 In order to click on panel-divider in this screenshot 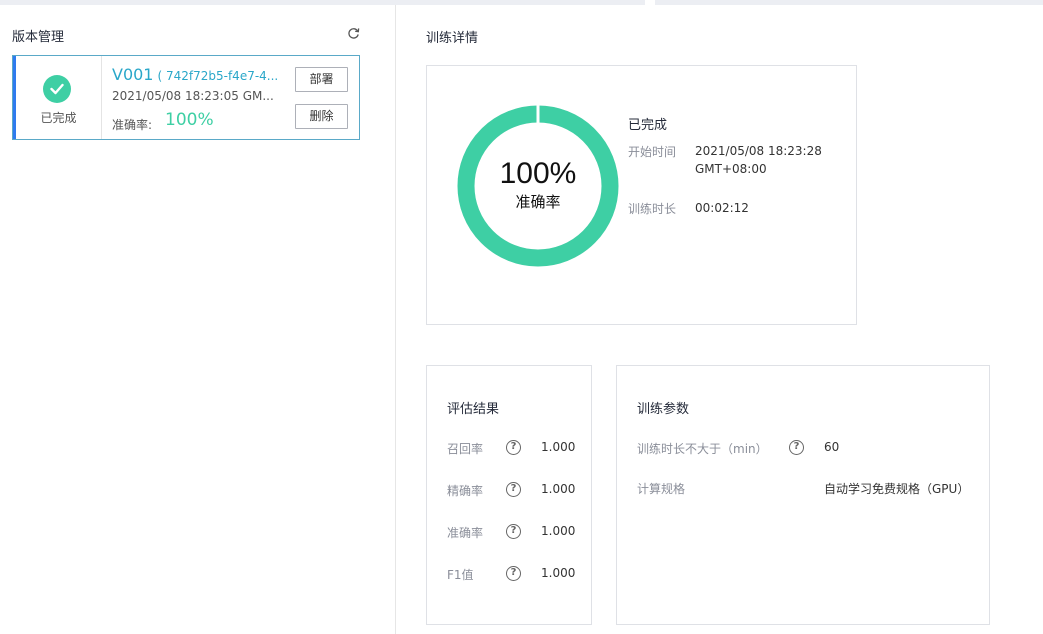, I will do `click(395, 319)`.